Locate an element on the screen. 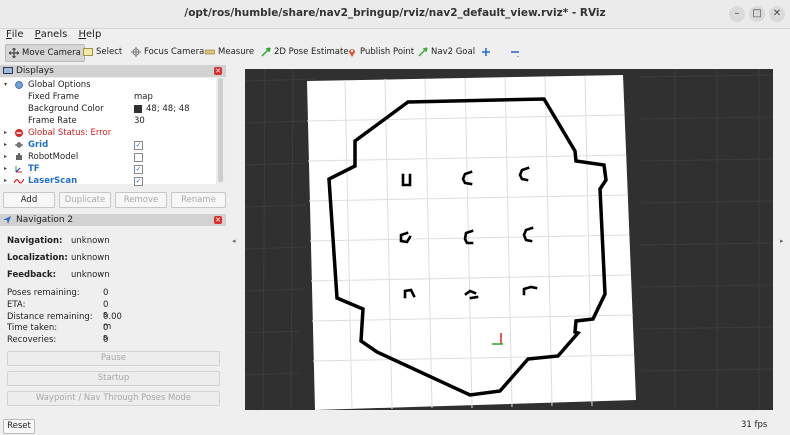 The height and width of the screenshot is (435, 790). robot-icon is located at coordinates (19, 156).